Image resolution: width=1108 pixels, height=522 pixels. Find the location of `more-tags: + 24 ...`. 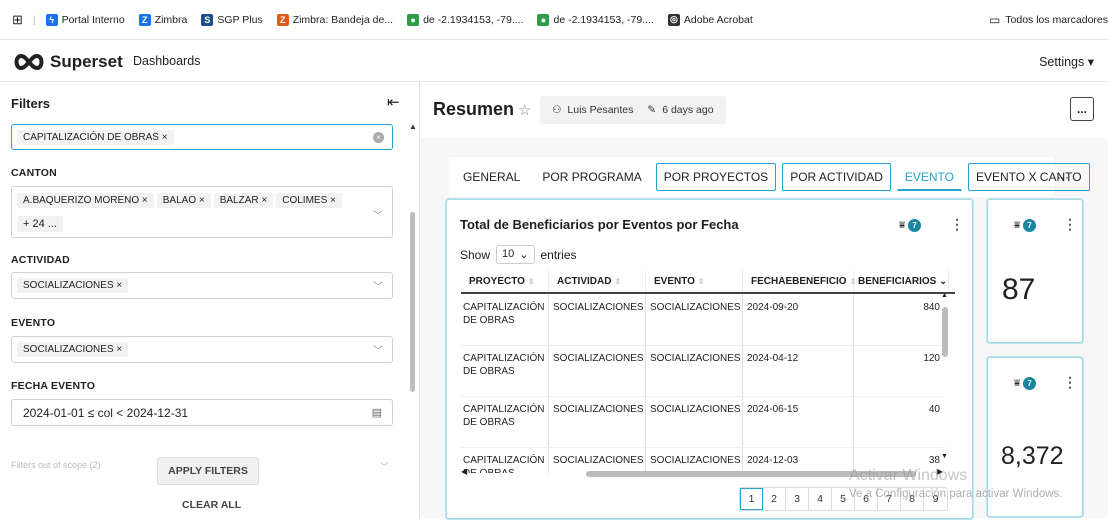

more-tags: + 24 ... is located at coordinates (40, 223).